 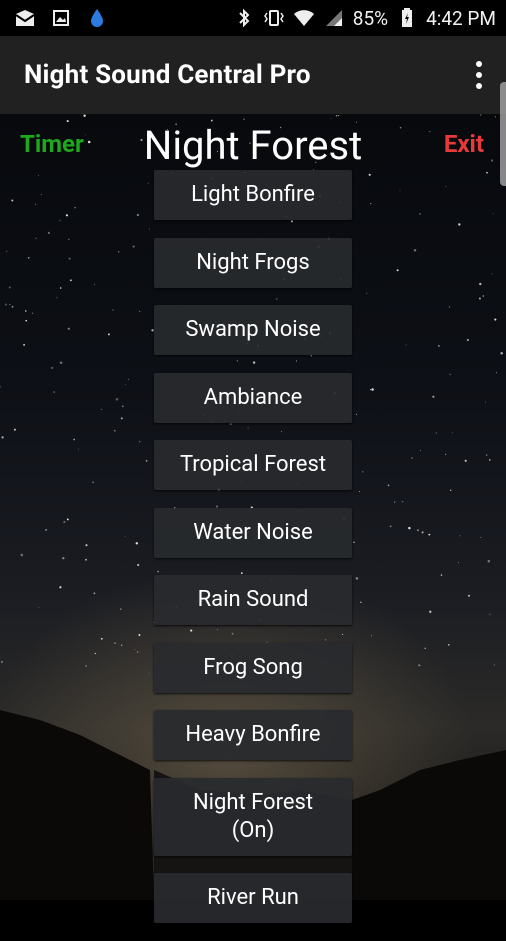 I want to click on sound-button-night-forest: Night Forest (On), so click(x=253, y=816).